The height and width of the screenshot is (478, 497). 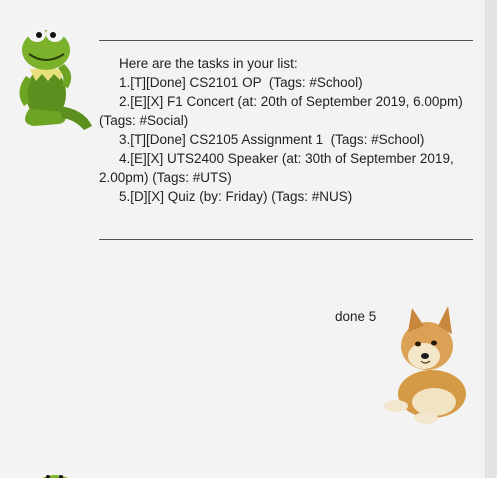 I want to click on task-item: 5.[D][X] Quiz (by: Friday) (Tags: #NUS), so click(x=236, y=196).